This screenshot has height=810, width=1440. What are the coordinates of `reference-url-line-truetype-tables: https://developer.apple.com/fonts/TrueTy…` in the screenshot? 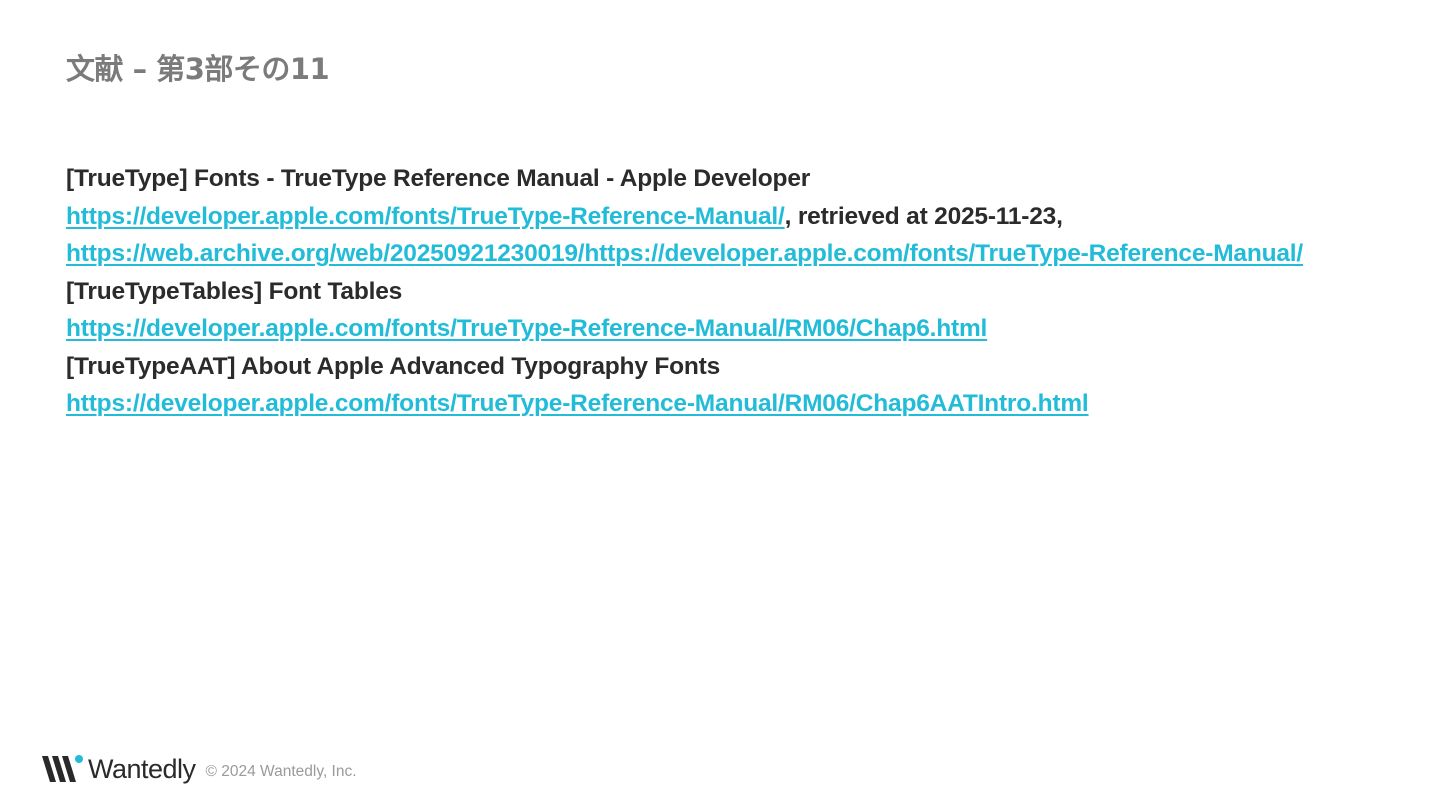 It's located at (716, 329).